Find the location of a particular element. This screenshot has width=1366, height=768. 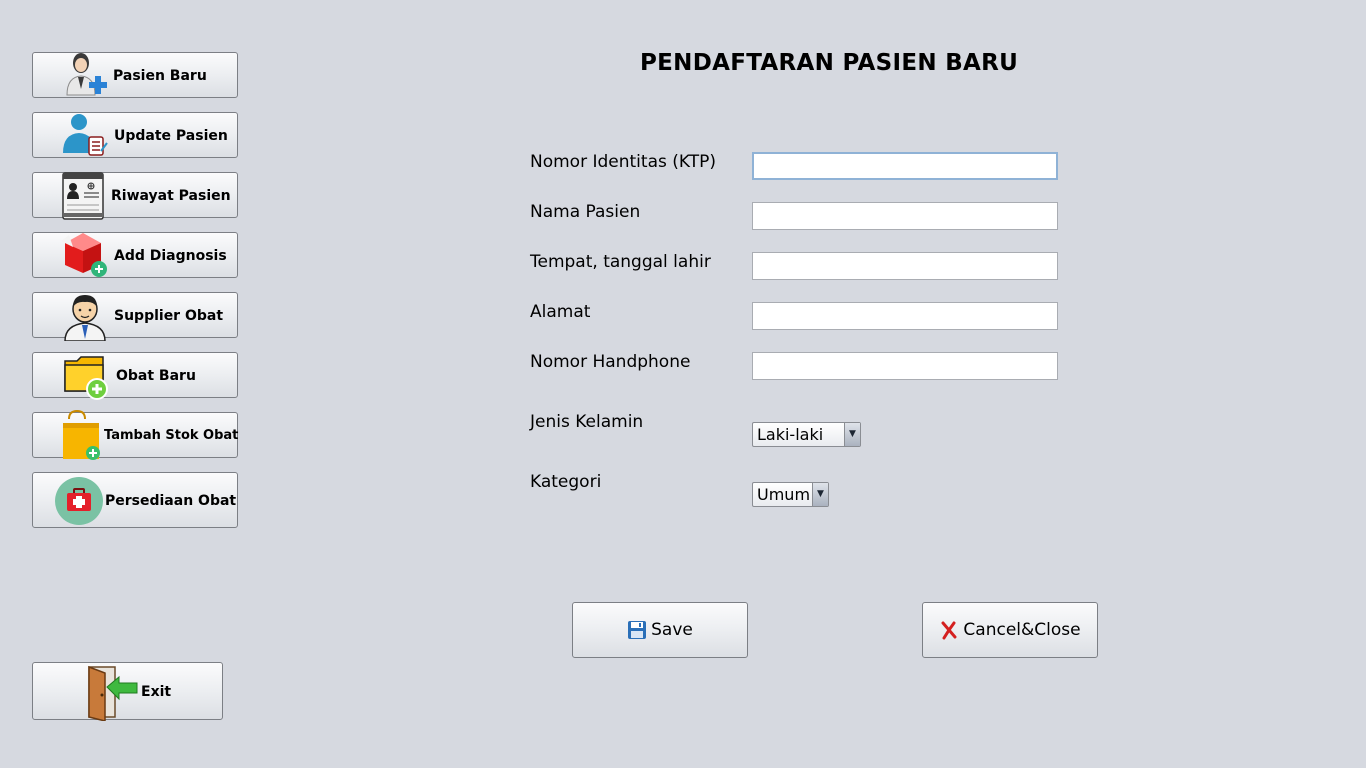

sidebar-item-pasien-baru: Pasien Baru is located at coordinates (135, 75).